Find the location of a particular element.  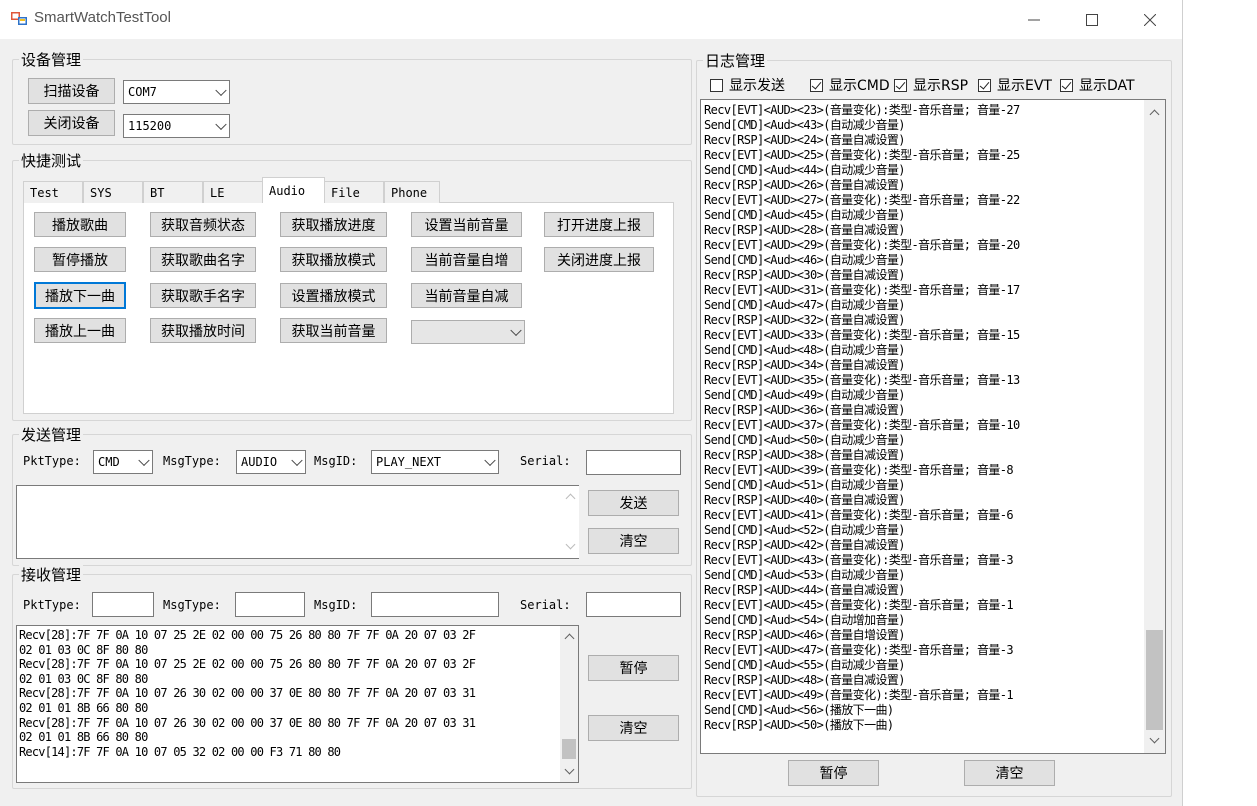

maximize-icon is located at coordinates (1092, 19).